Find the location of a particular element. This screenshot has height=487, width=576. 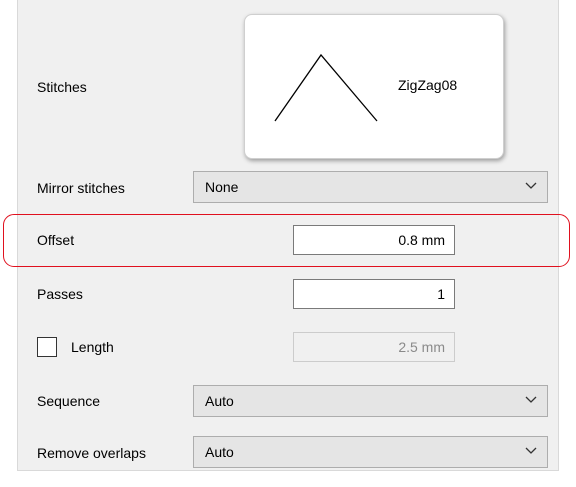

mirror-stitches-dropdown: None is located at coordinates (370, 187).